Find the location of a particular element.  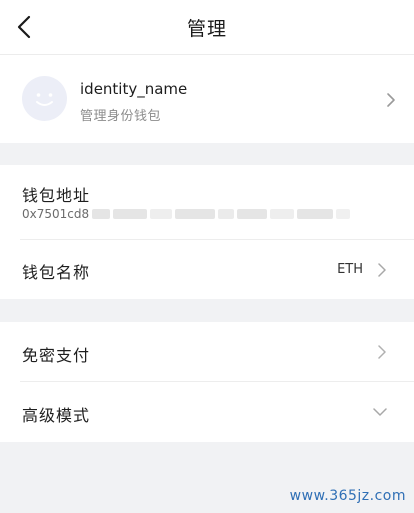

advanced-mode-label: 高级模式 is located at coordinates (56, 415).